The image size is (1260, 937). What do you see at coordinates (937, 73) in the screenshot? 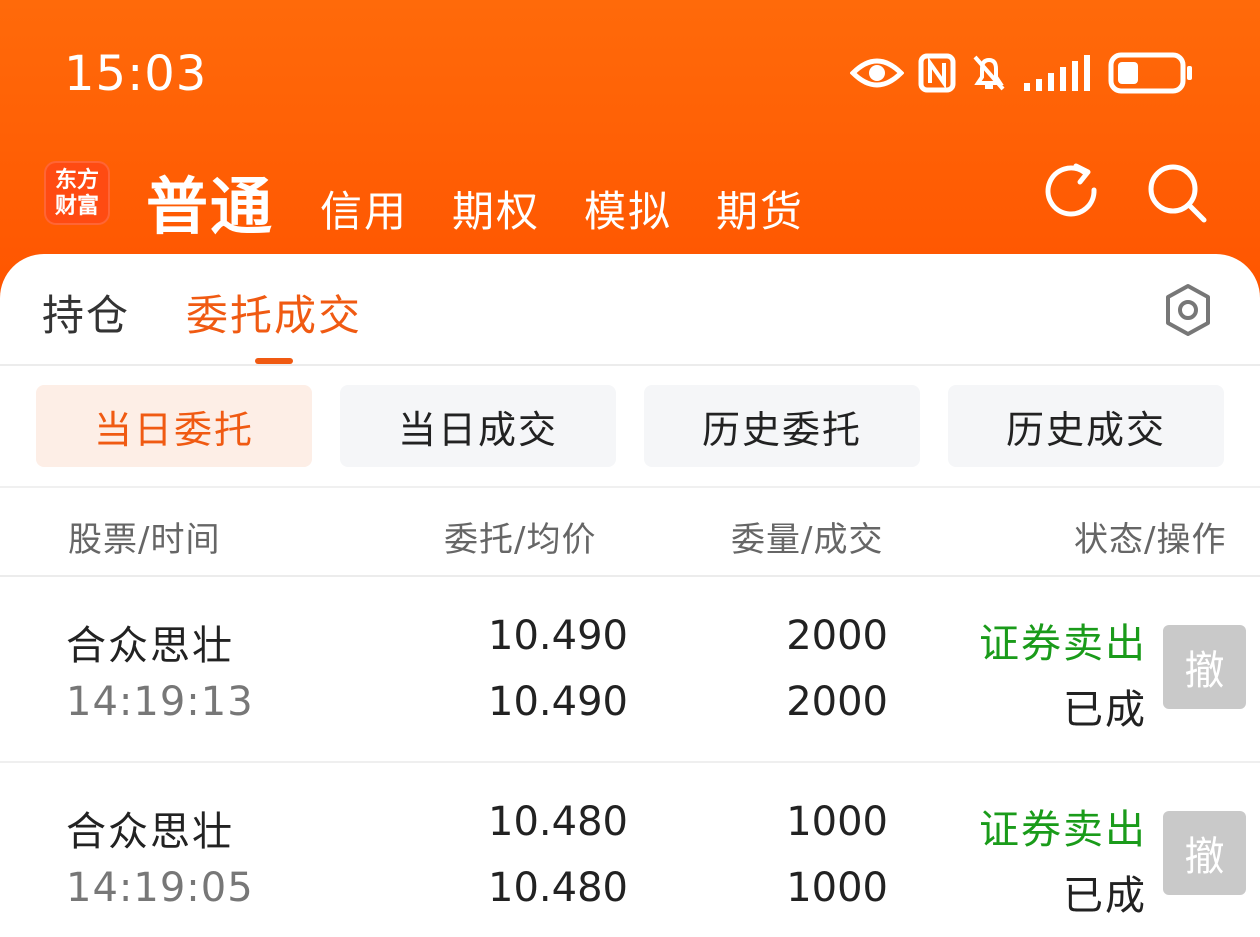
I see `nfc-icon` at bounding box center [937, 73].